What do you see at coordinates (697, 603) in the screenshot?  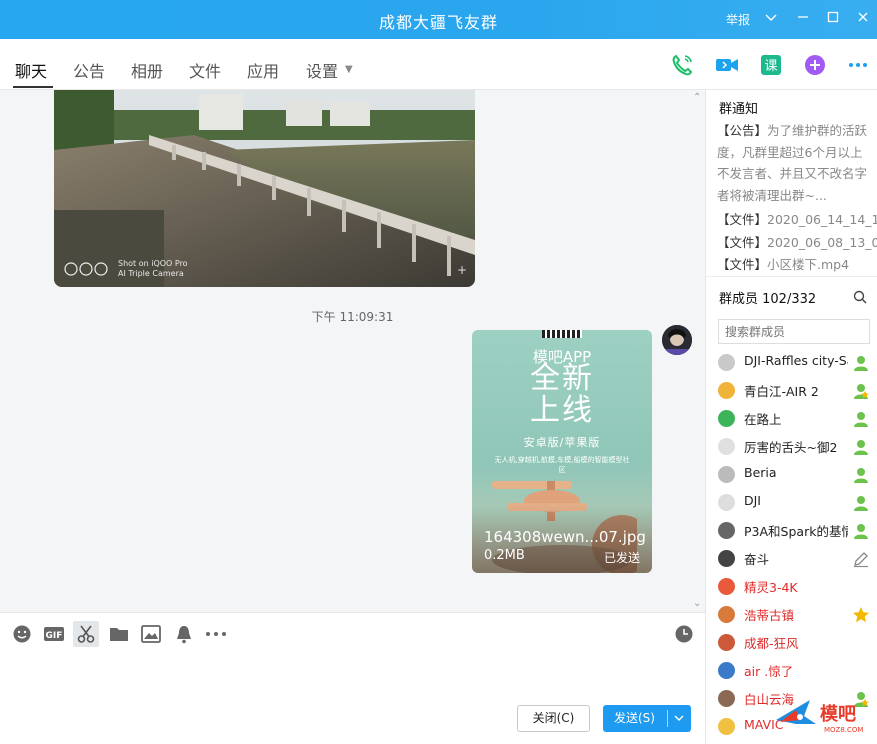 I see `chevron-down-icon: ⌄` at bounding box center [697, 603].